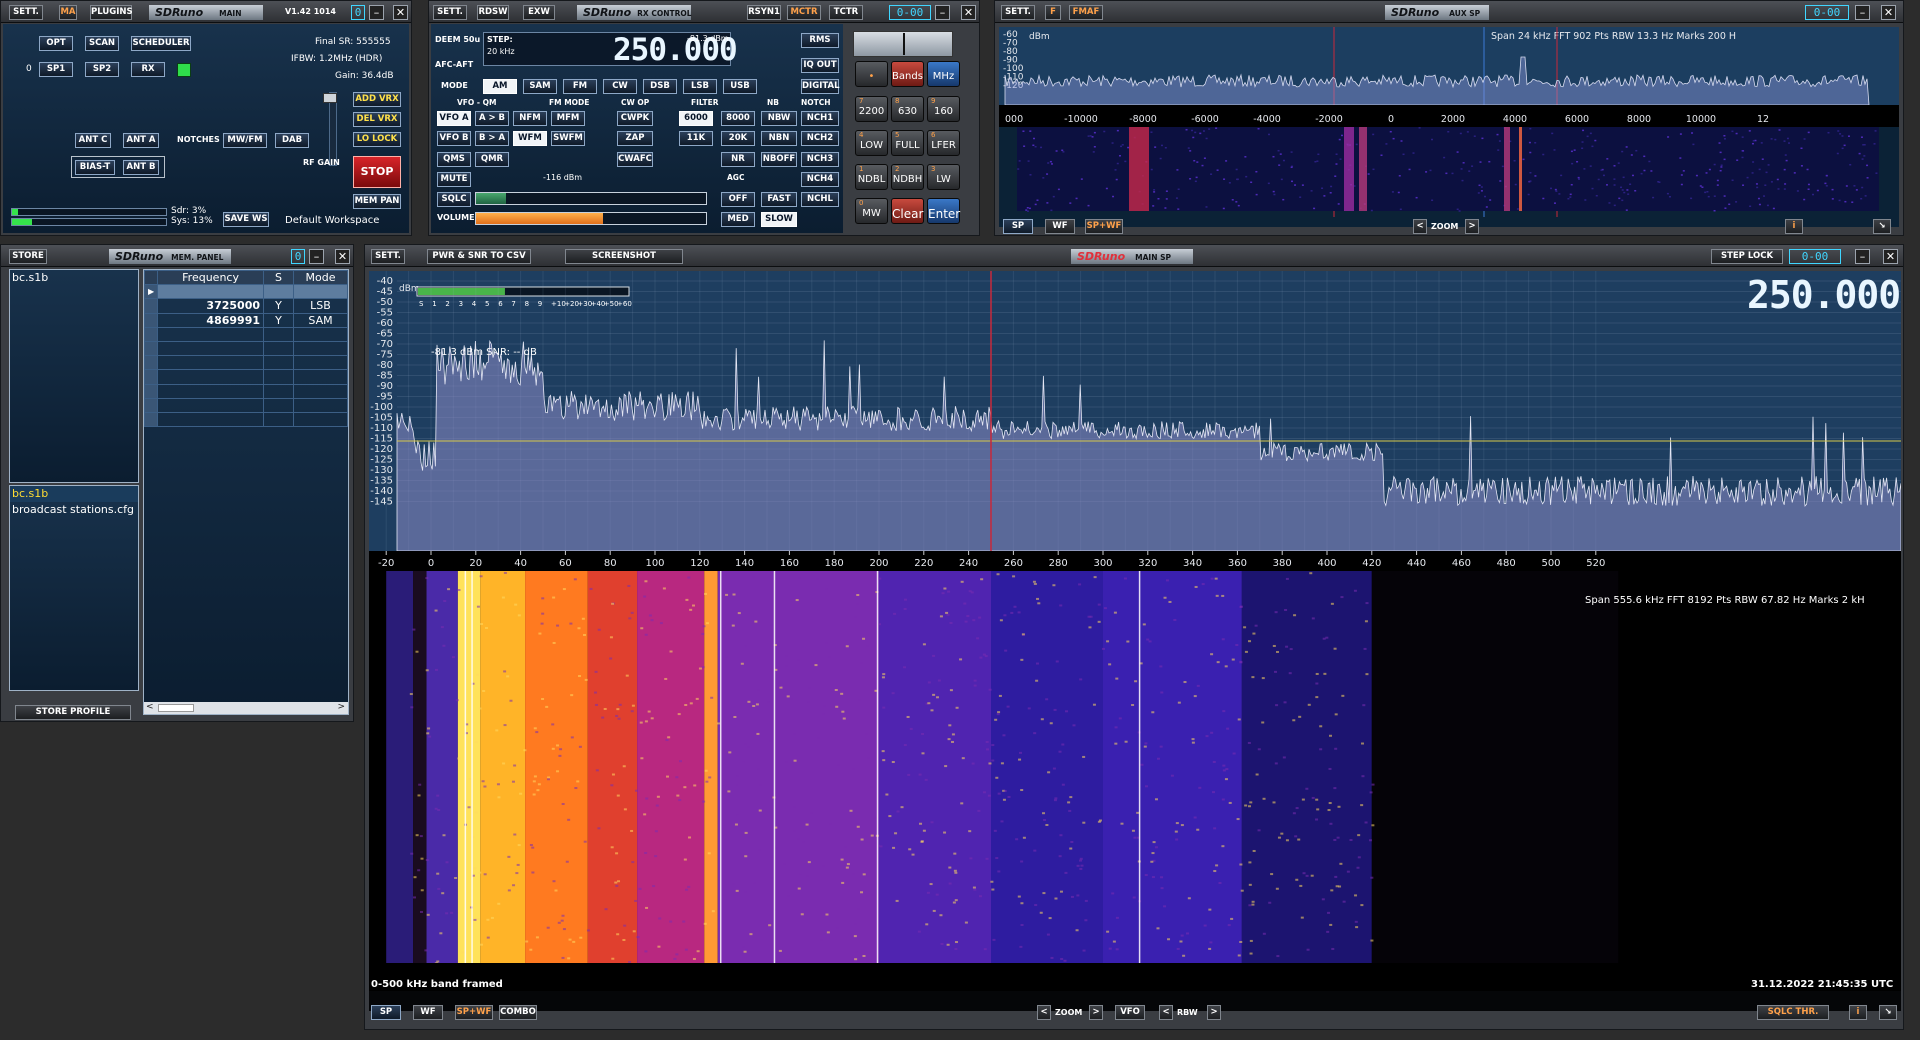 This screenshot has height=1040, width=1920. Describe the element at coordinates (1086, 12) in the screenshot. I see `fmaf-button: FMAF` at that location.